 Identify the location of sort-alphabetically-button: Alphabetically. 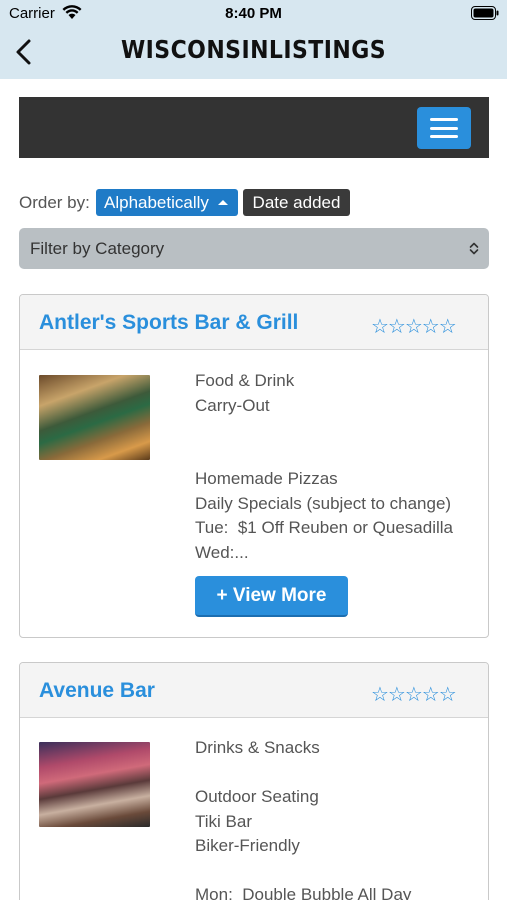
(167, 202).